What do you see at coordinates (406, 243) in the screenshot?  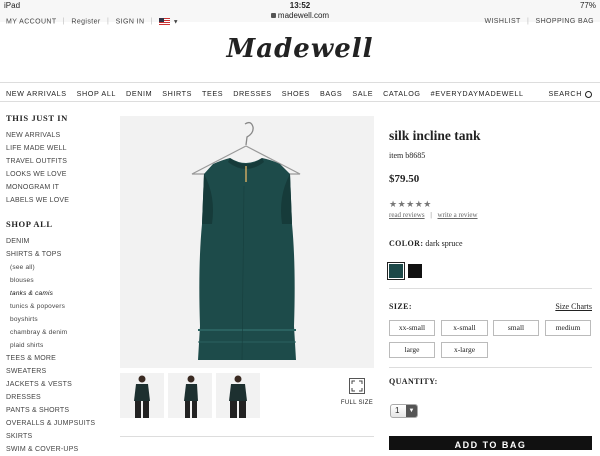 I see `color-heading: COLOR:` at bounding box center [406, 243].